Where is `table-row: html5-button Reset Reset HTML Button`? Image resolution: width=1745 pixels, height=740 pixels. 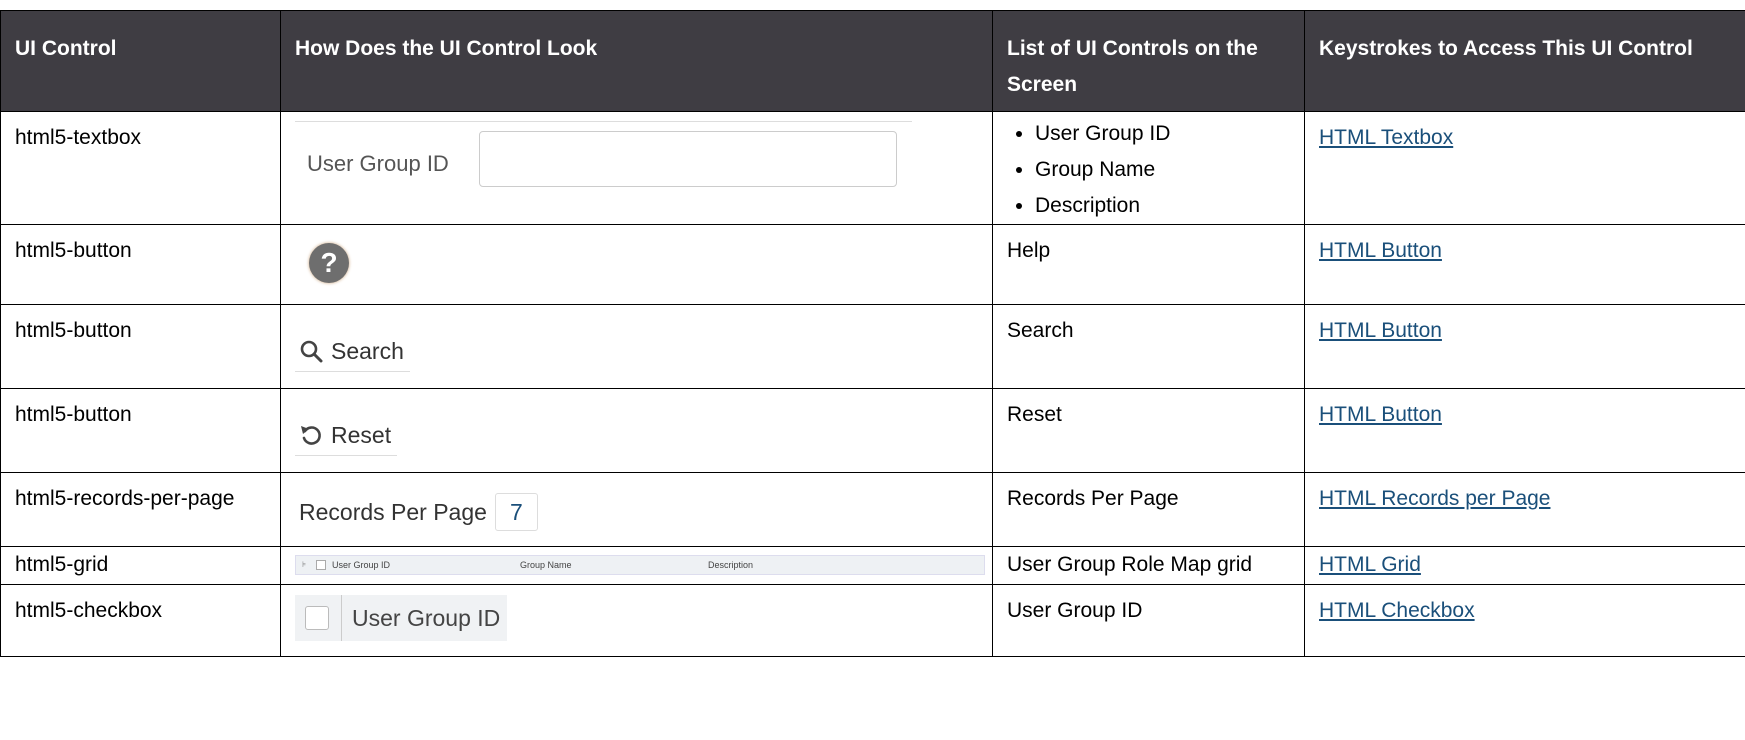 table-row: html5-button Reset Reset HTML Button is located at coordinates (872, 430).